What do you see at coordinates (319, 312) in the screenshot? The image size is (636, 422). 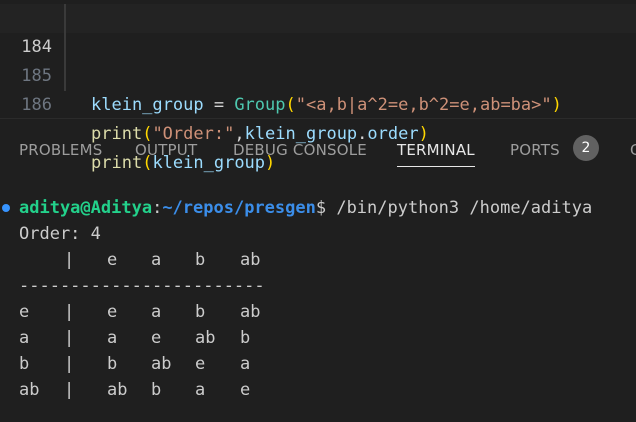 I see `table-row: e | e a b ab` at bounding box center [319, 312].